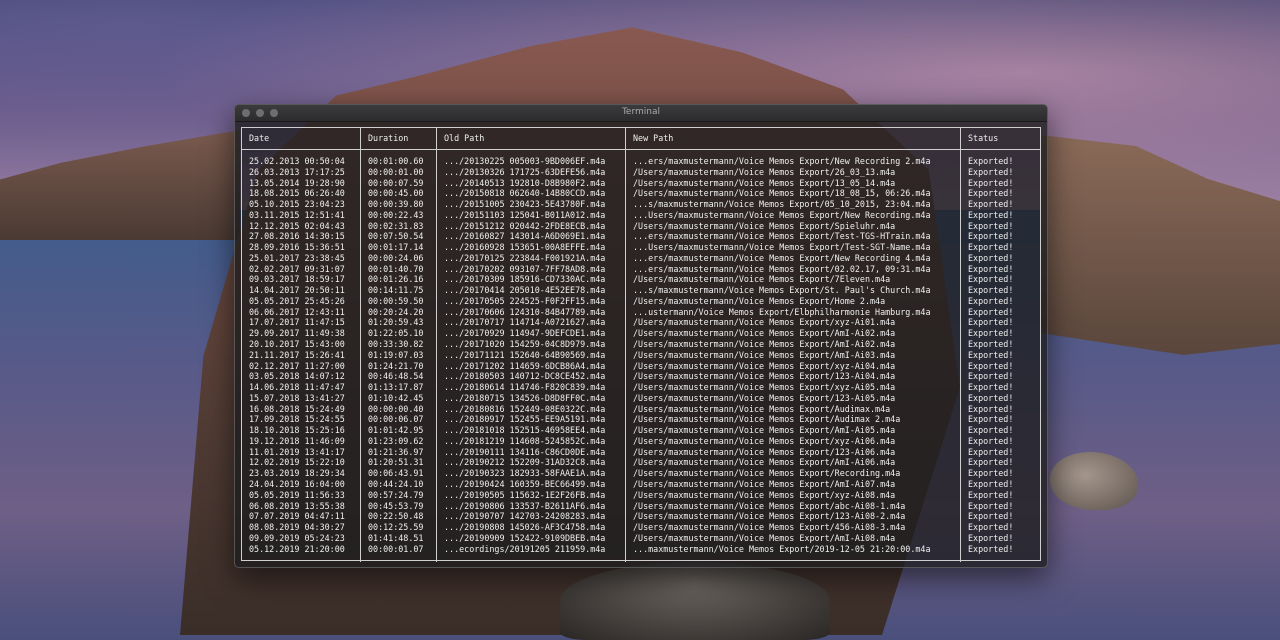 This screenshot has width=1280, height=640. What do you see at coordinates (297, 387) in the screenshot?
I see `date-cell: 14.06.2018 11:47:47` at bounding box center [297, 387].